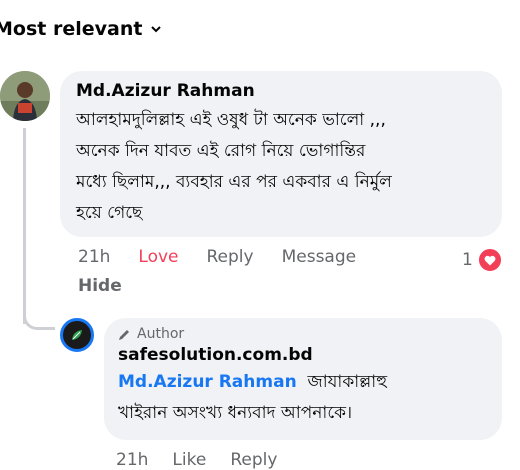  What do you see at coordinates (235, 413) in the screenshot?
I see `reply-text-line2: খাইরান অসংখ্য ধন্যবাদ আপনাকে।` at bounding box center [235, 413].